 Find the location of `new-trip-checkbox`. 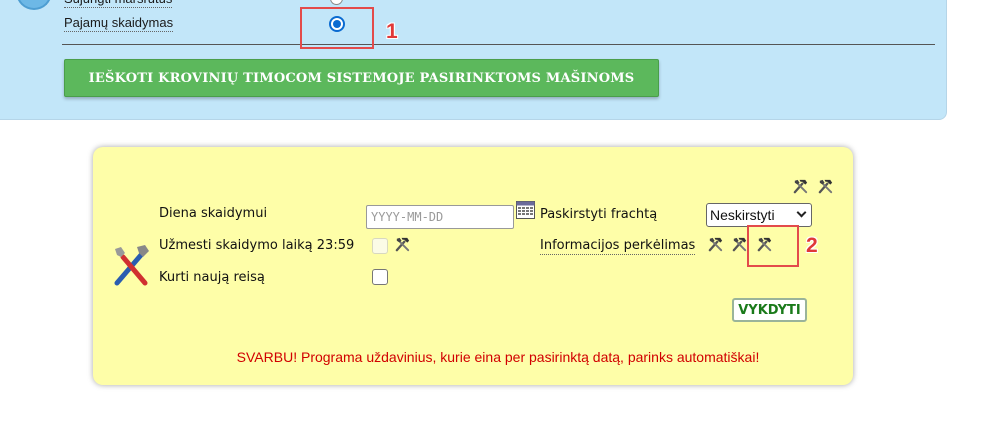

new-trip-checkbox is located at coordinates (380, 277).